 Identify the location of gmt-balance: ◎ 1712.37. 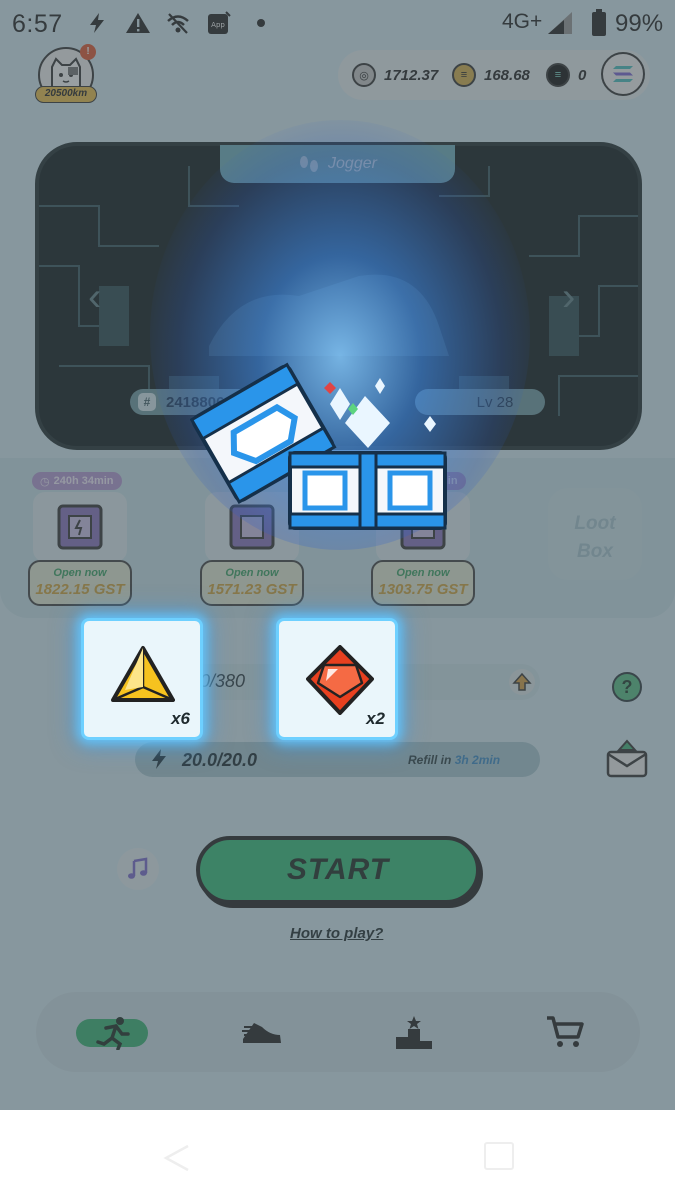
(395, 75).